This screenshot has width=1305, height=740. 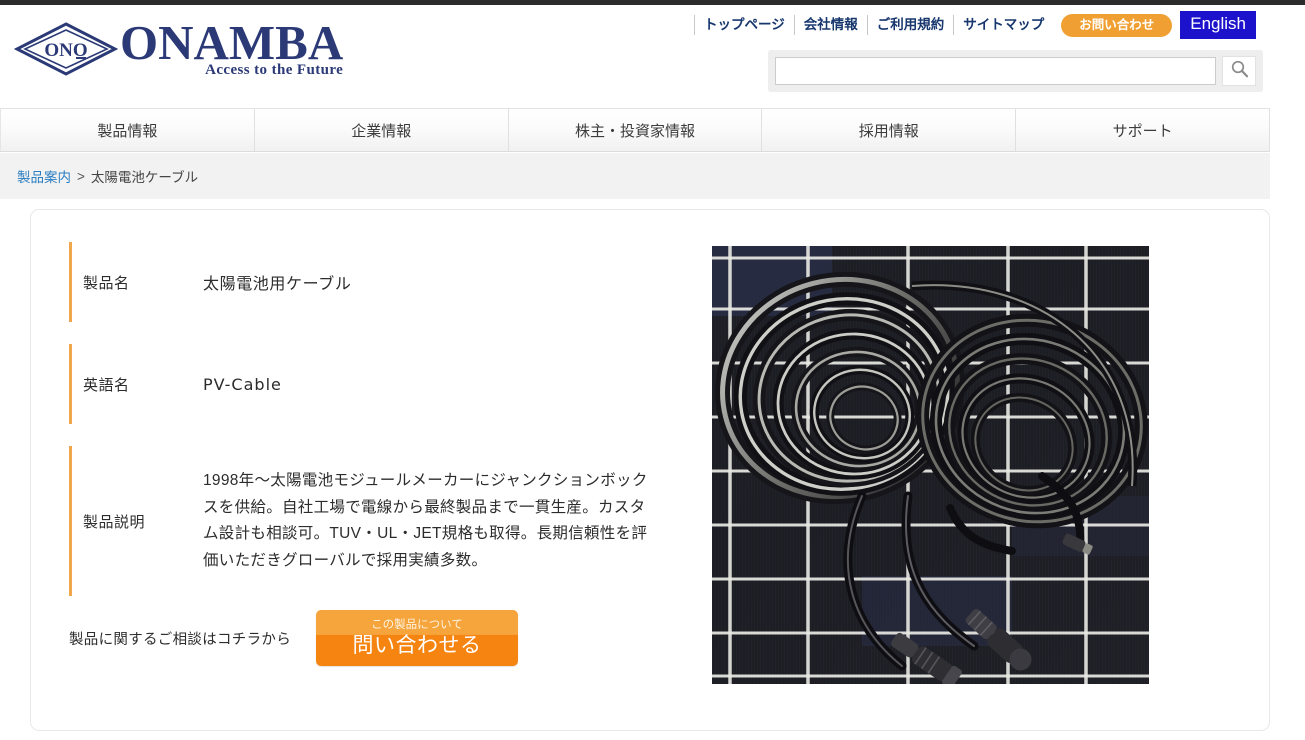 What do you see at coordinates (232, 42) in the screenshot?
I see `logo-wordmark: ONAMBA` at bounding box center [232, 42].